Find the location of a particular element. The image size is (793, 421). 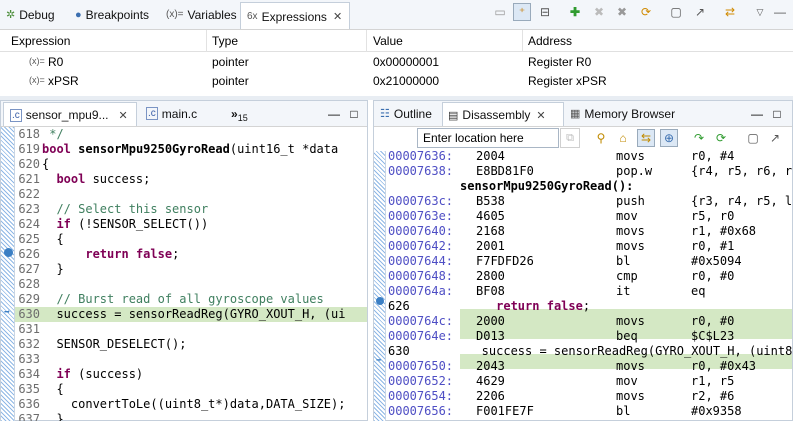

go-button: ⧉ is located at coordinates (570, 138).